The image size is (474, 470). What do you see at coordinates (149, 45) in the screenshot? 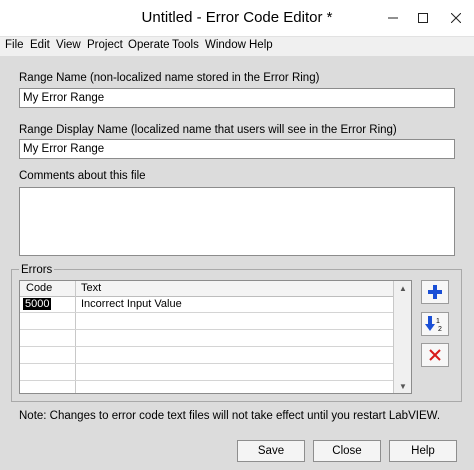
I see `menu-operate: Operate` at bounding box center [149, 45].